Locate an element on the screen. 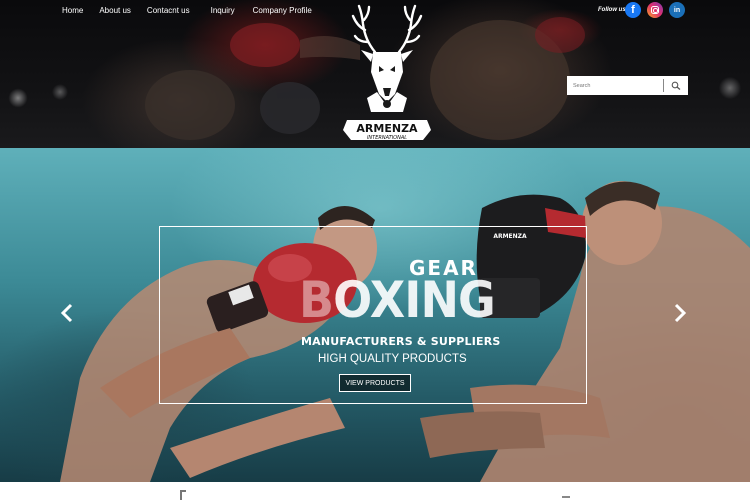 This screenshot has width=750, height=500. search-icon is located at coordinates (676, 85).